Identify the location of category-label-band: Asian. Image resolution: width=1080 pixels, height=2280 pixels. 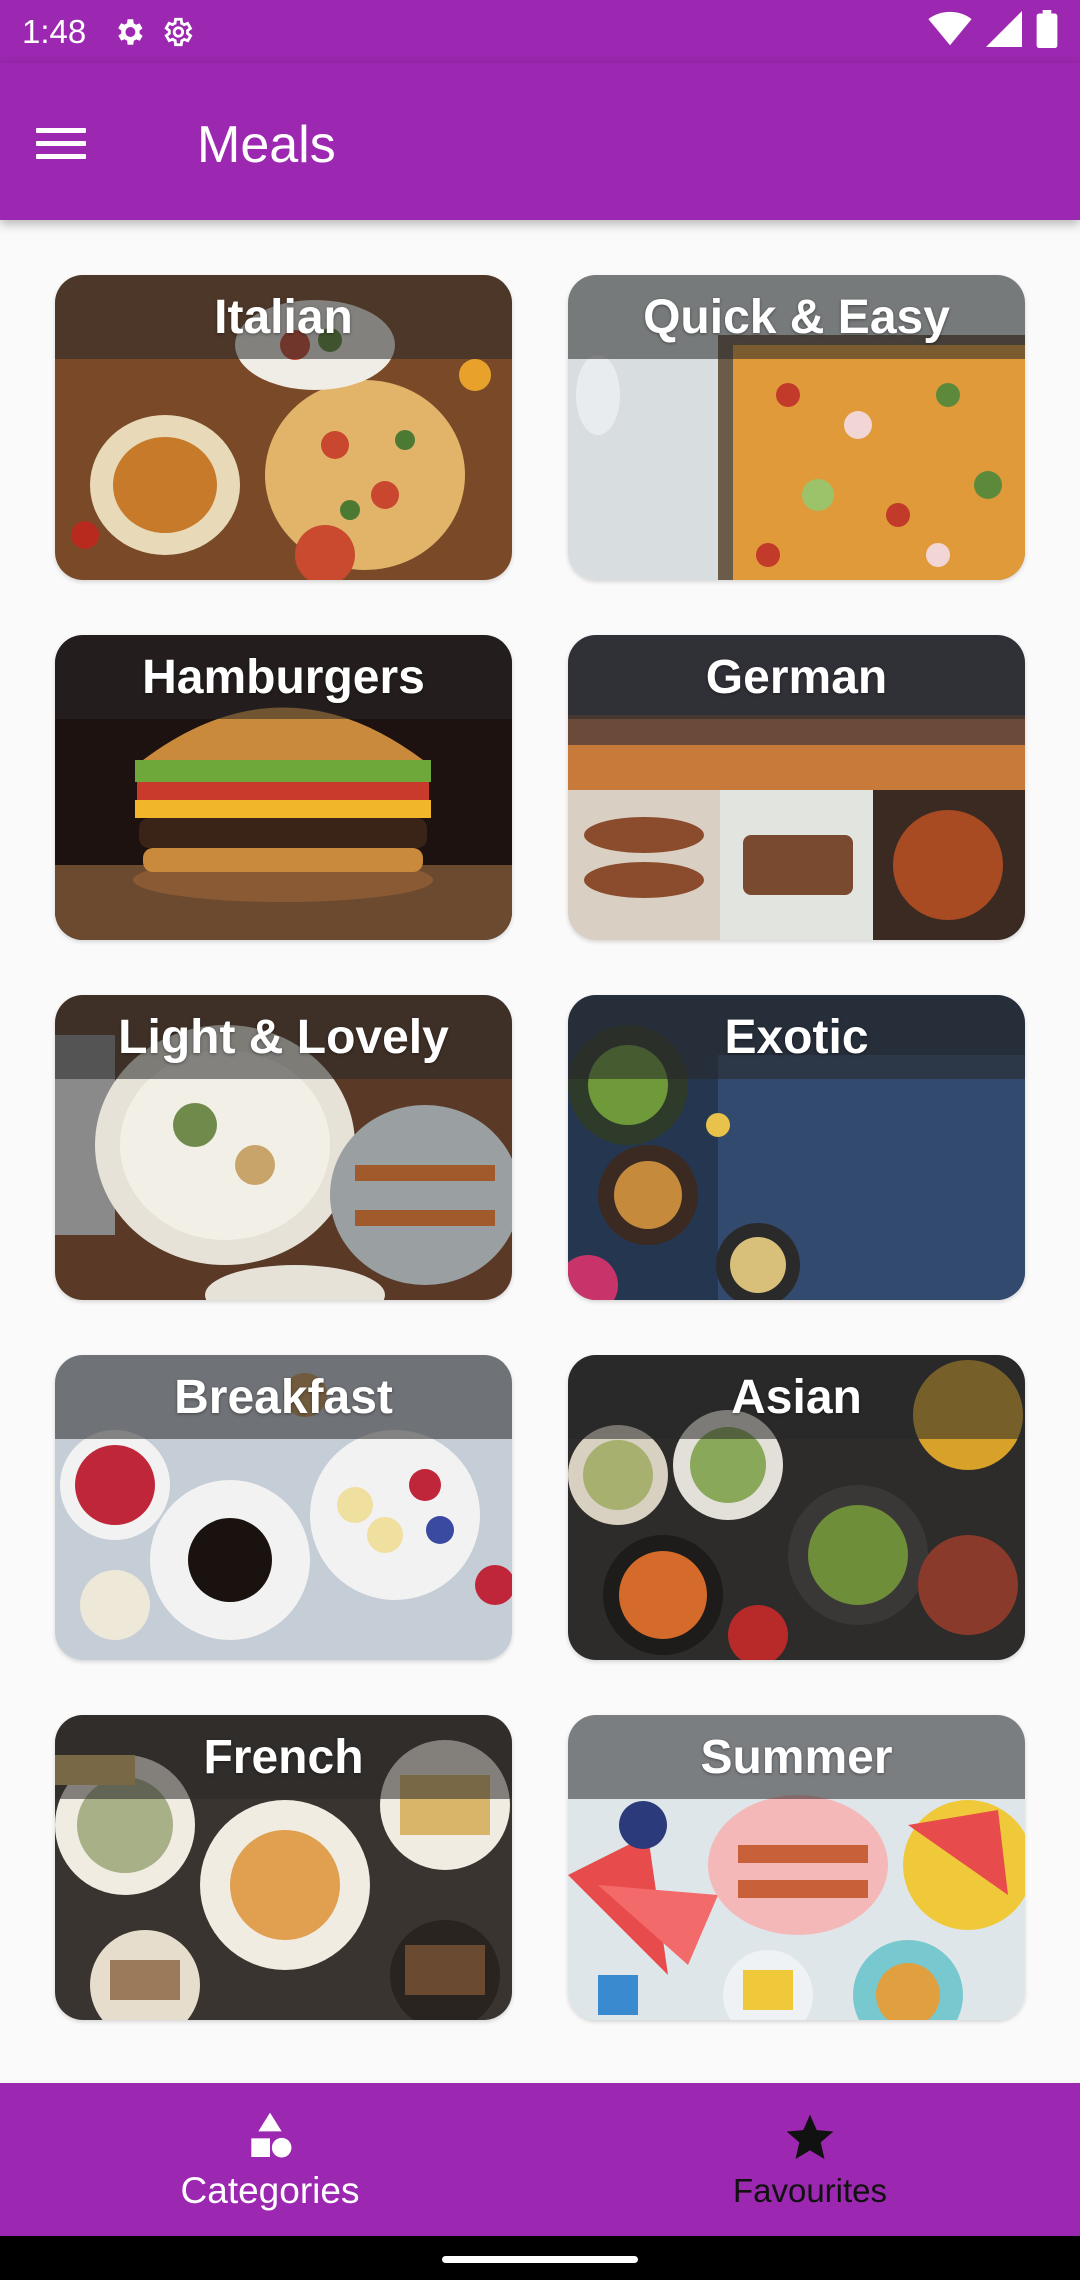
(796, 1397).